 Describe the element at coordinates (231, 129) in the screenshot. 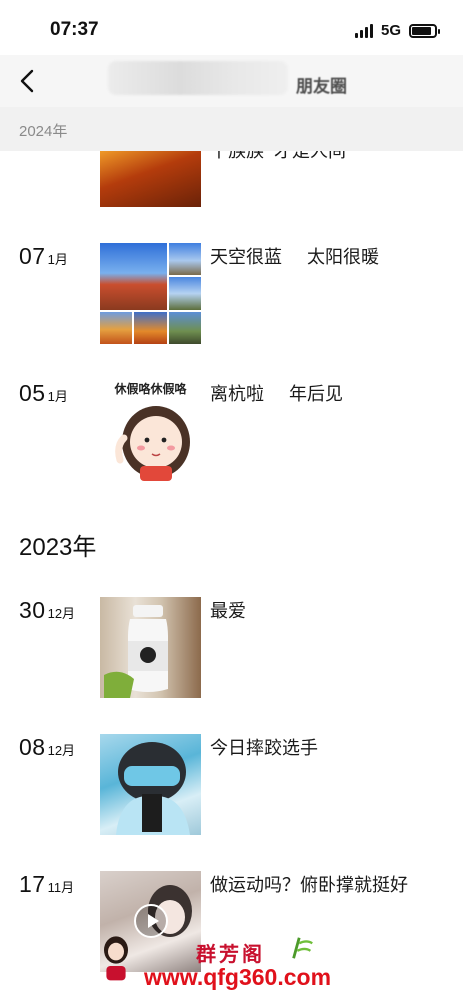

I see `sticky-year-header: 2024年` at that location.